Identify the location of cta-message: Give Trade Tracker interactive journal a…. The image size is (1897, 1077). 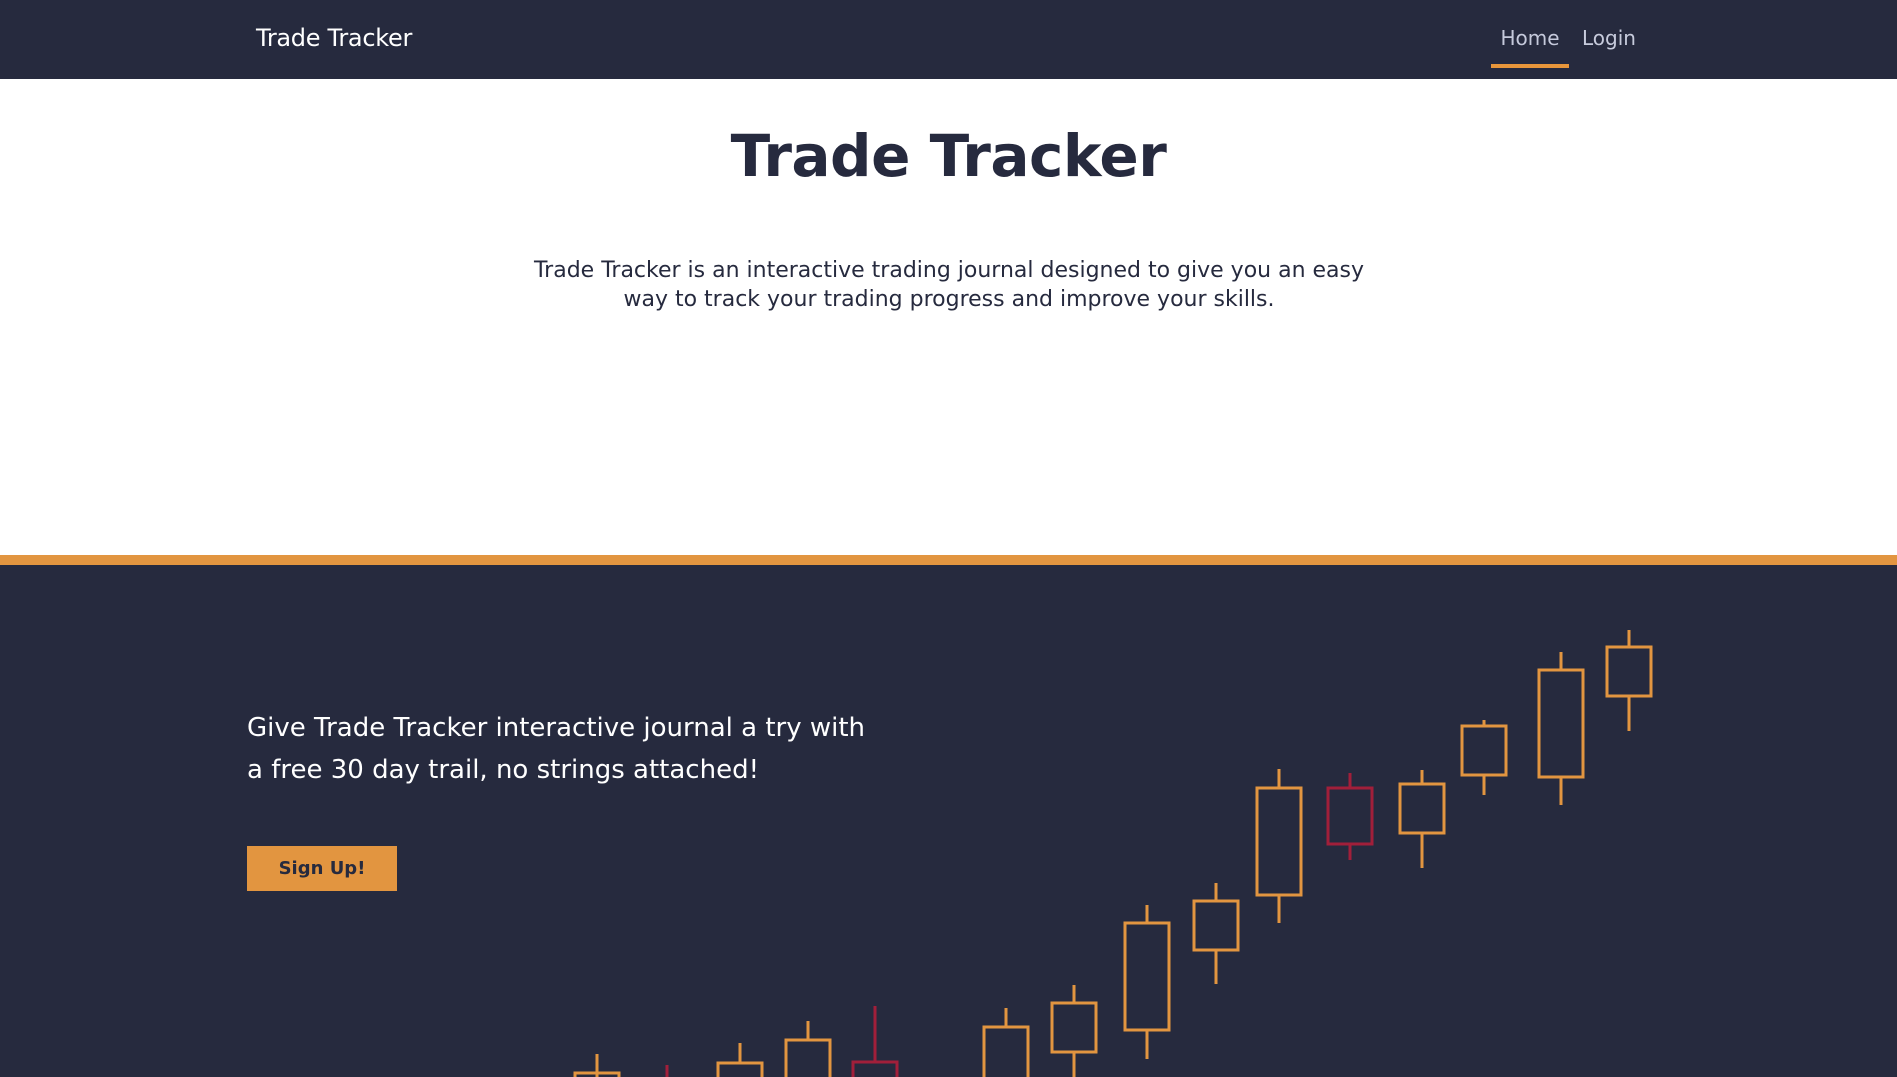
(556, 749).